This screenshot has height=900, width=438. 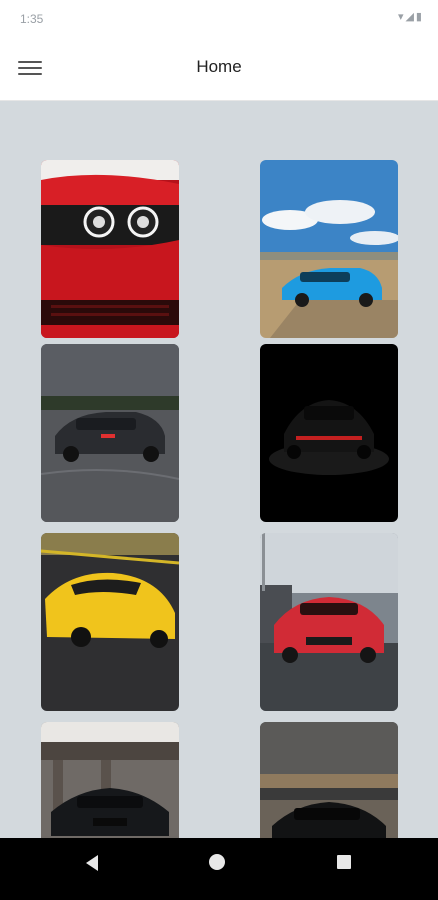 What do you see at coordinates (329, 433) in the screenshot?
I see `gallery-image-black-car` at bounding box center [329, 433].